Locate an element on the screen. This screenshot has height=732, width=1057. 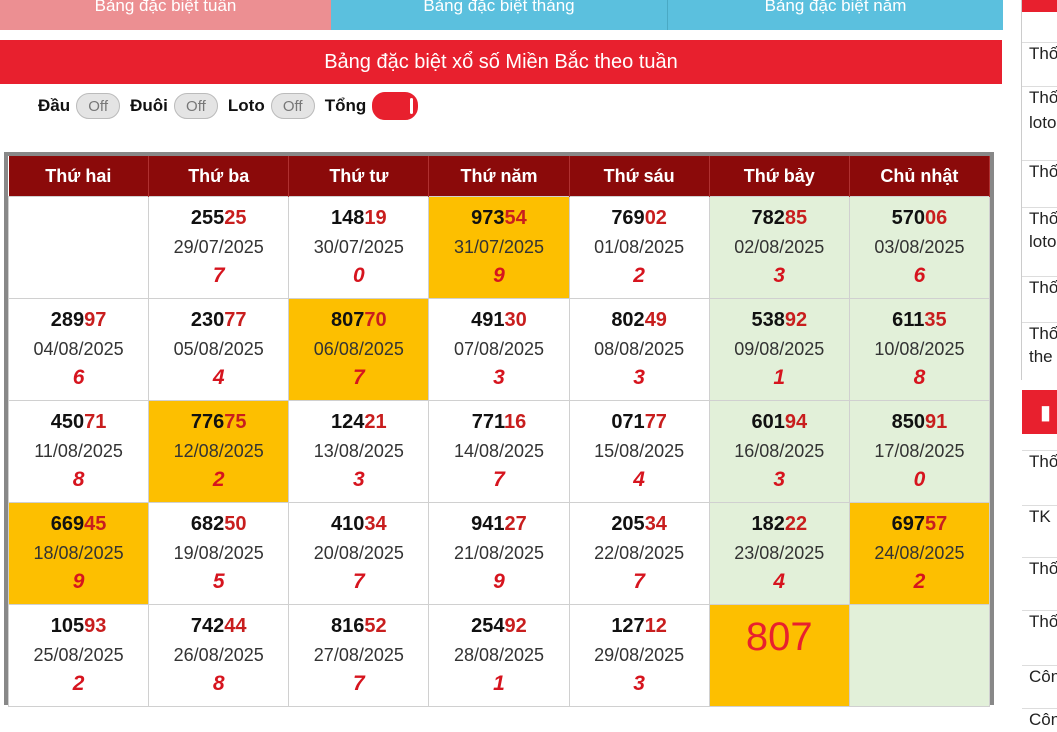
sidebar-item: the is located at coordinates (1039, 357).